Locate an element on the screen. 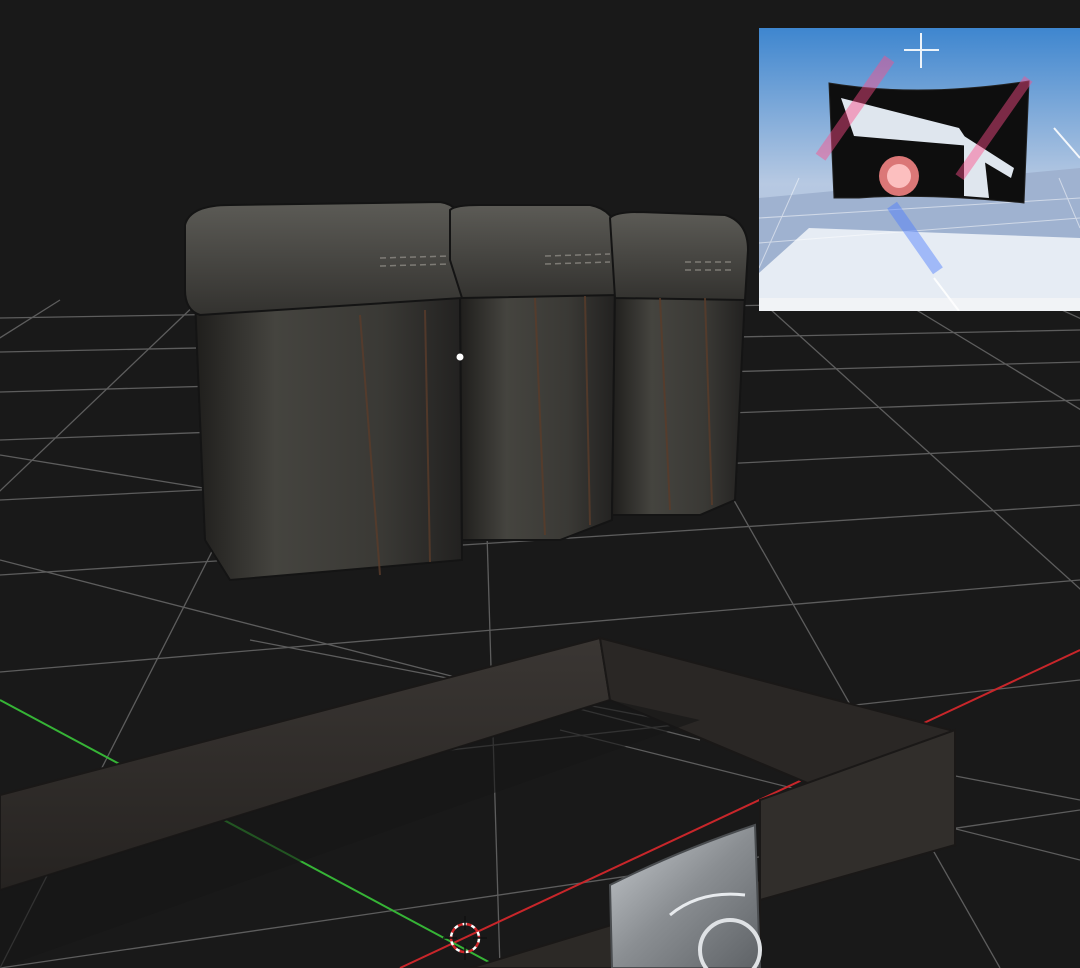  belt-buckle-model is located at coordinates (685, 895).